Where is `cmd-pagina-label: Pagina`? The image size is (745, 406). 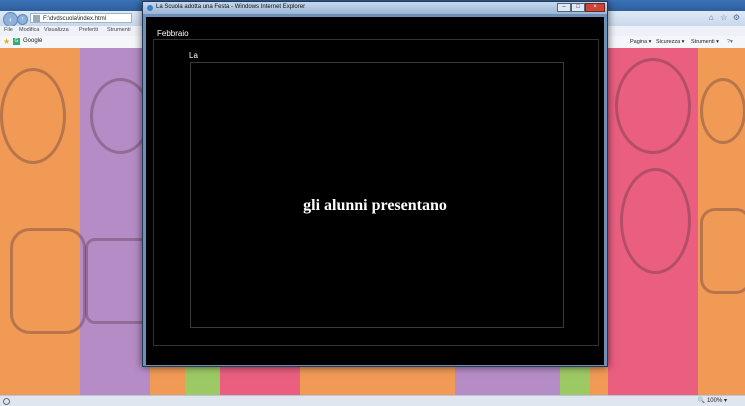 cmd-pagina-label: Pagina is located at coordinates (639, 42).